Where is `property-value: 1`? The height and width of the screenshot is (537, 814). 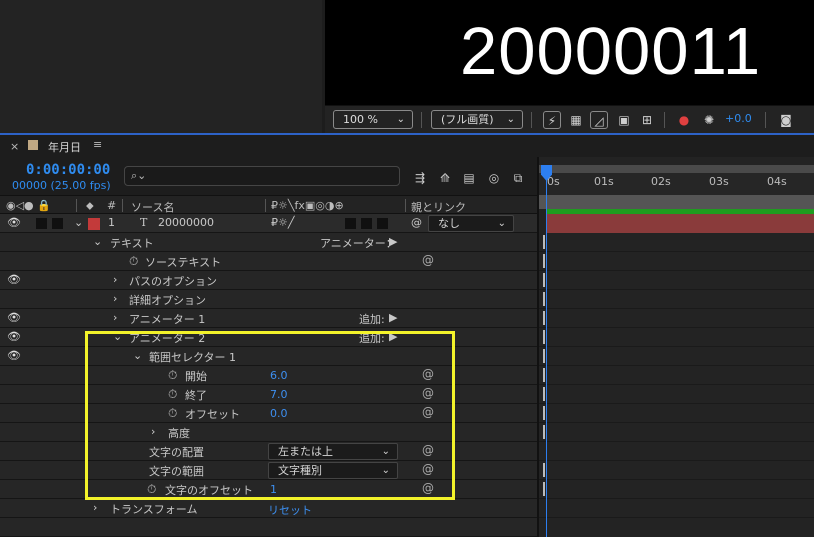
property-value: 1 is located at coordinates (273, 489).